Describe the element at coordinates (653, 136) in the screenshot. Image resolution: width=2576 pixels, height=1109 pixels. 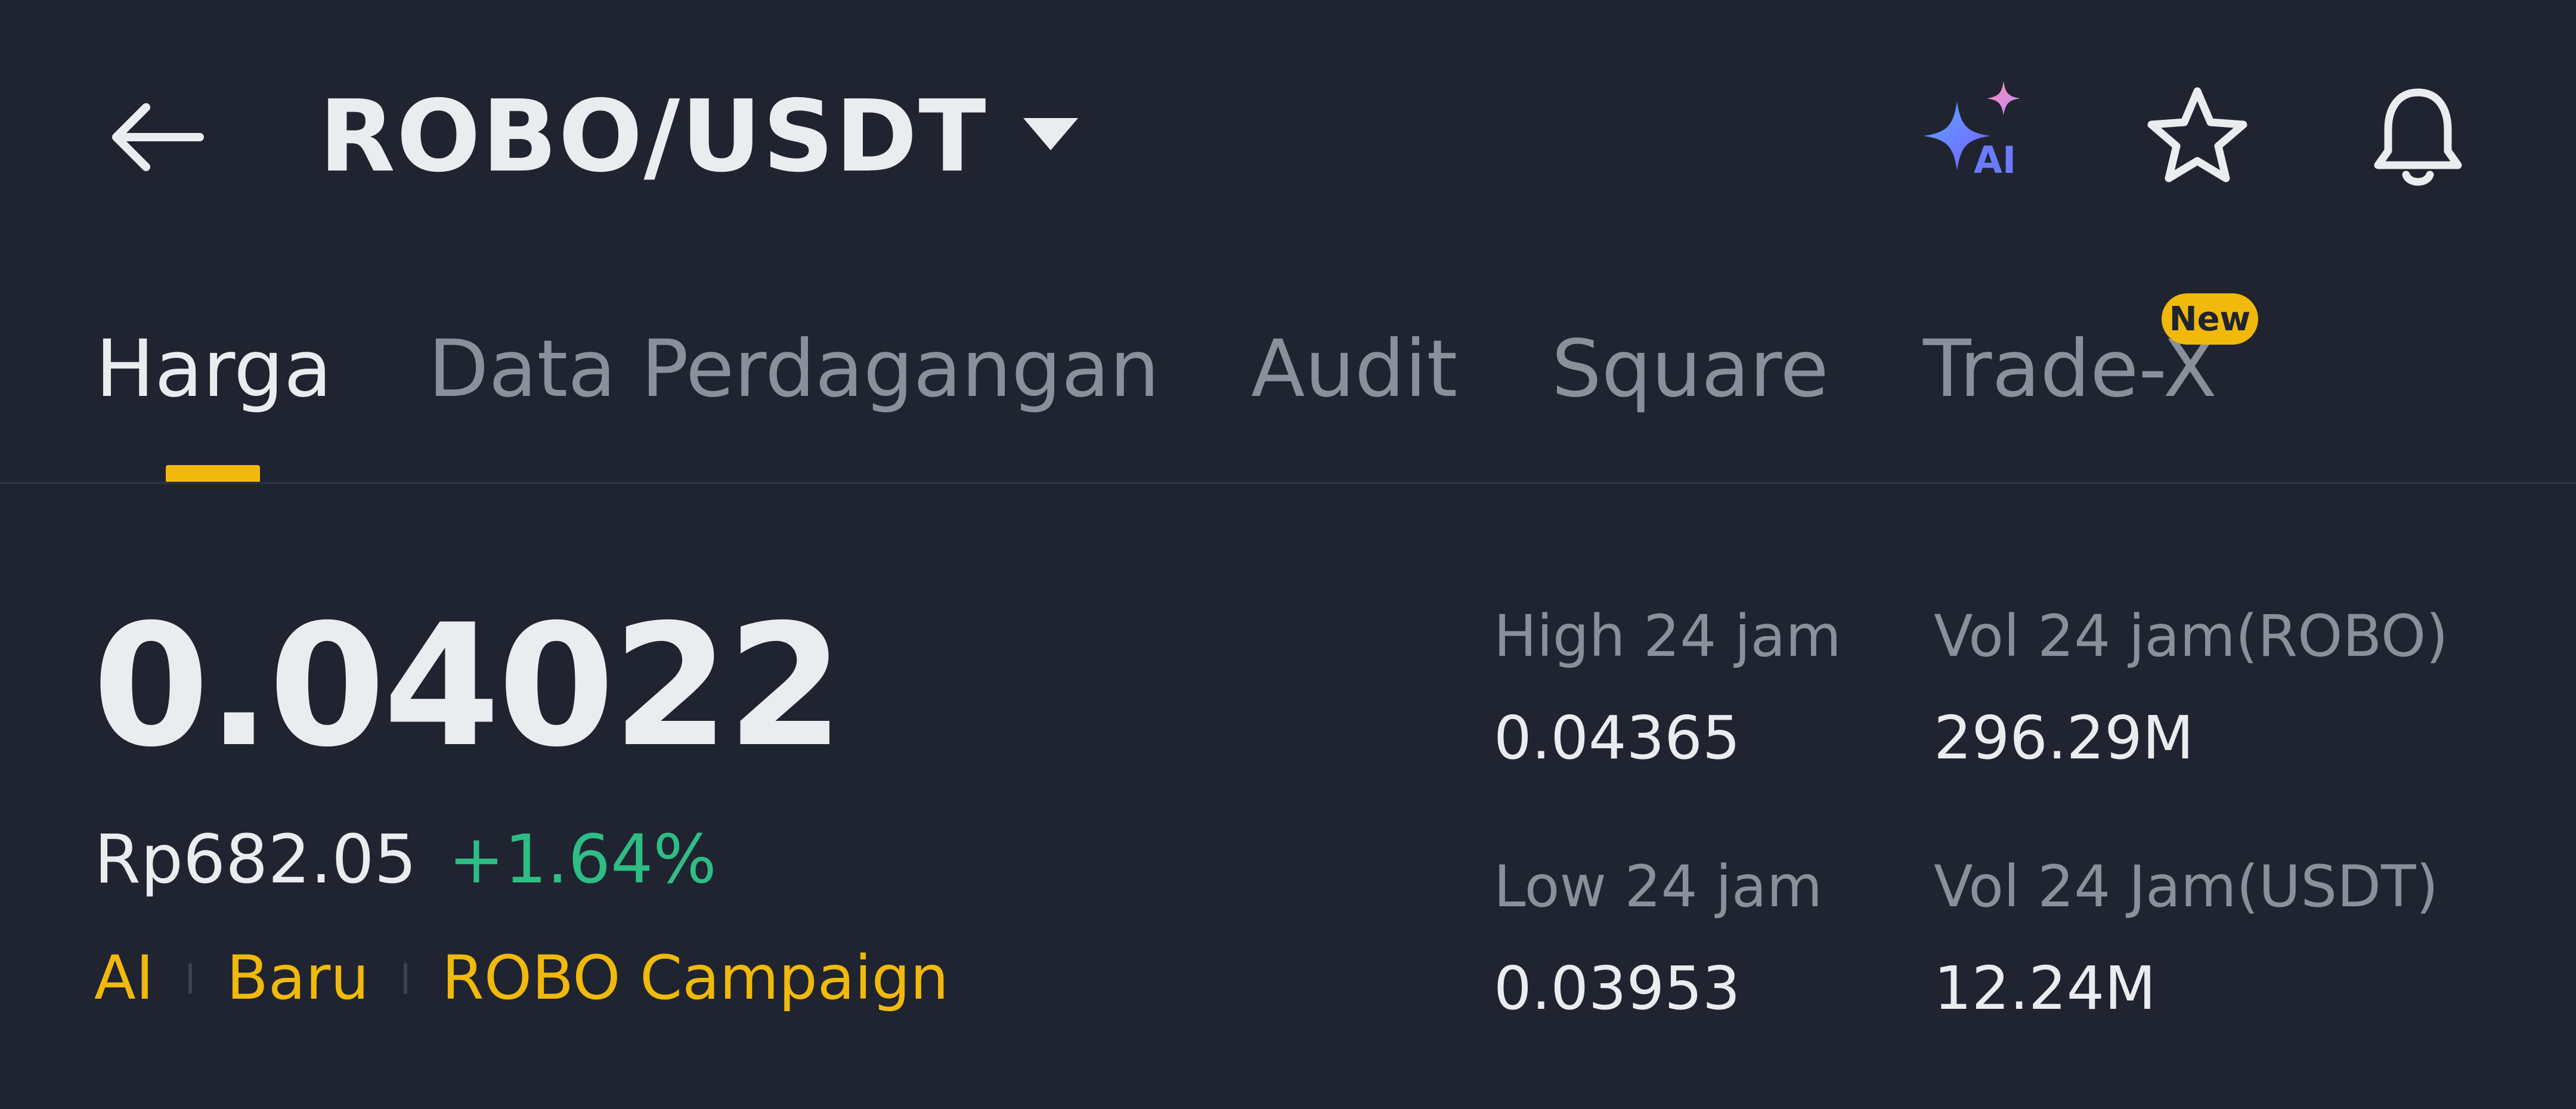
I see `pair-title: ROBO/USDT` at that location.